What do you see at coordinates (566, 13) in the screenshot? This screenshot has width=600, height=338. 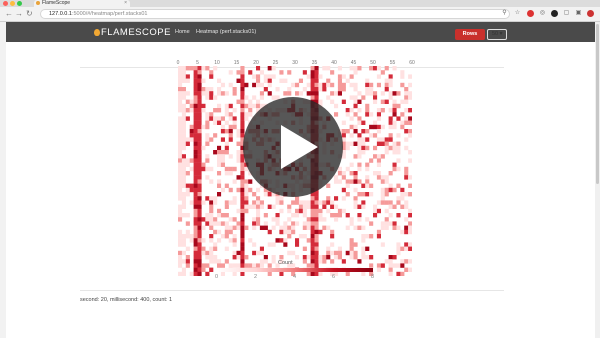 I see `extension-icon: ▢` at bounding box center [566, 13].